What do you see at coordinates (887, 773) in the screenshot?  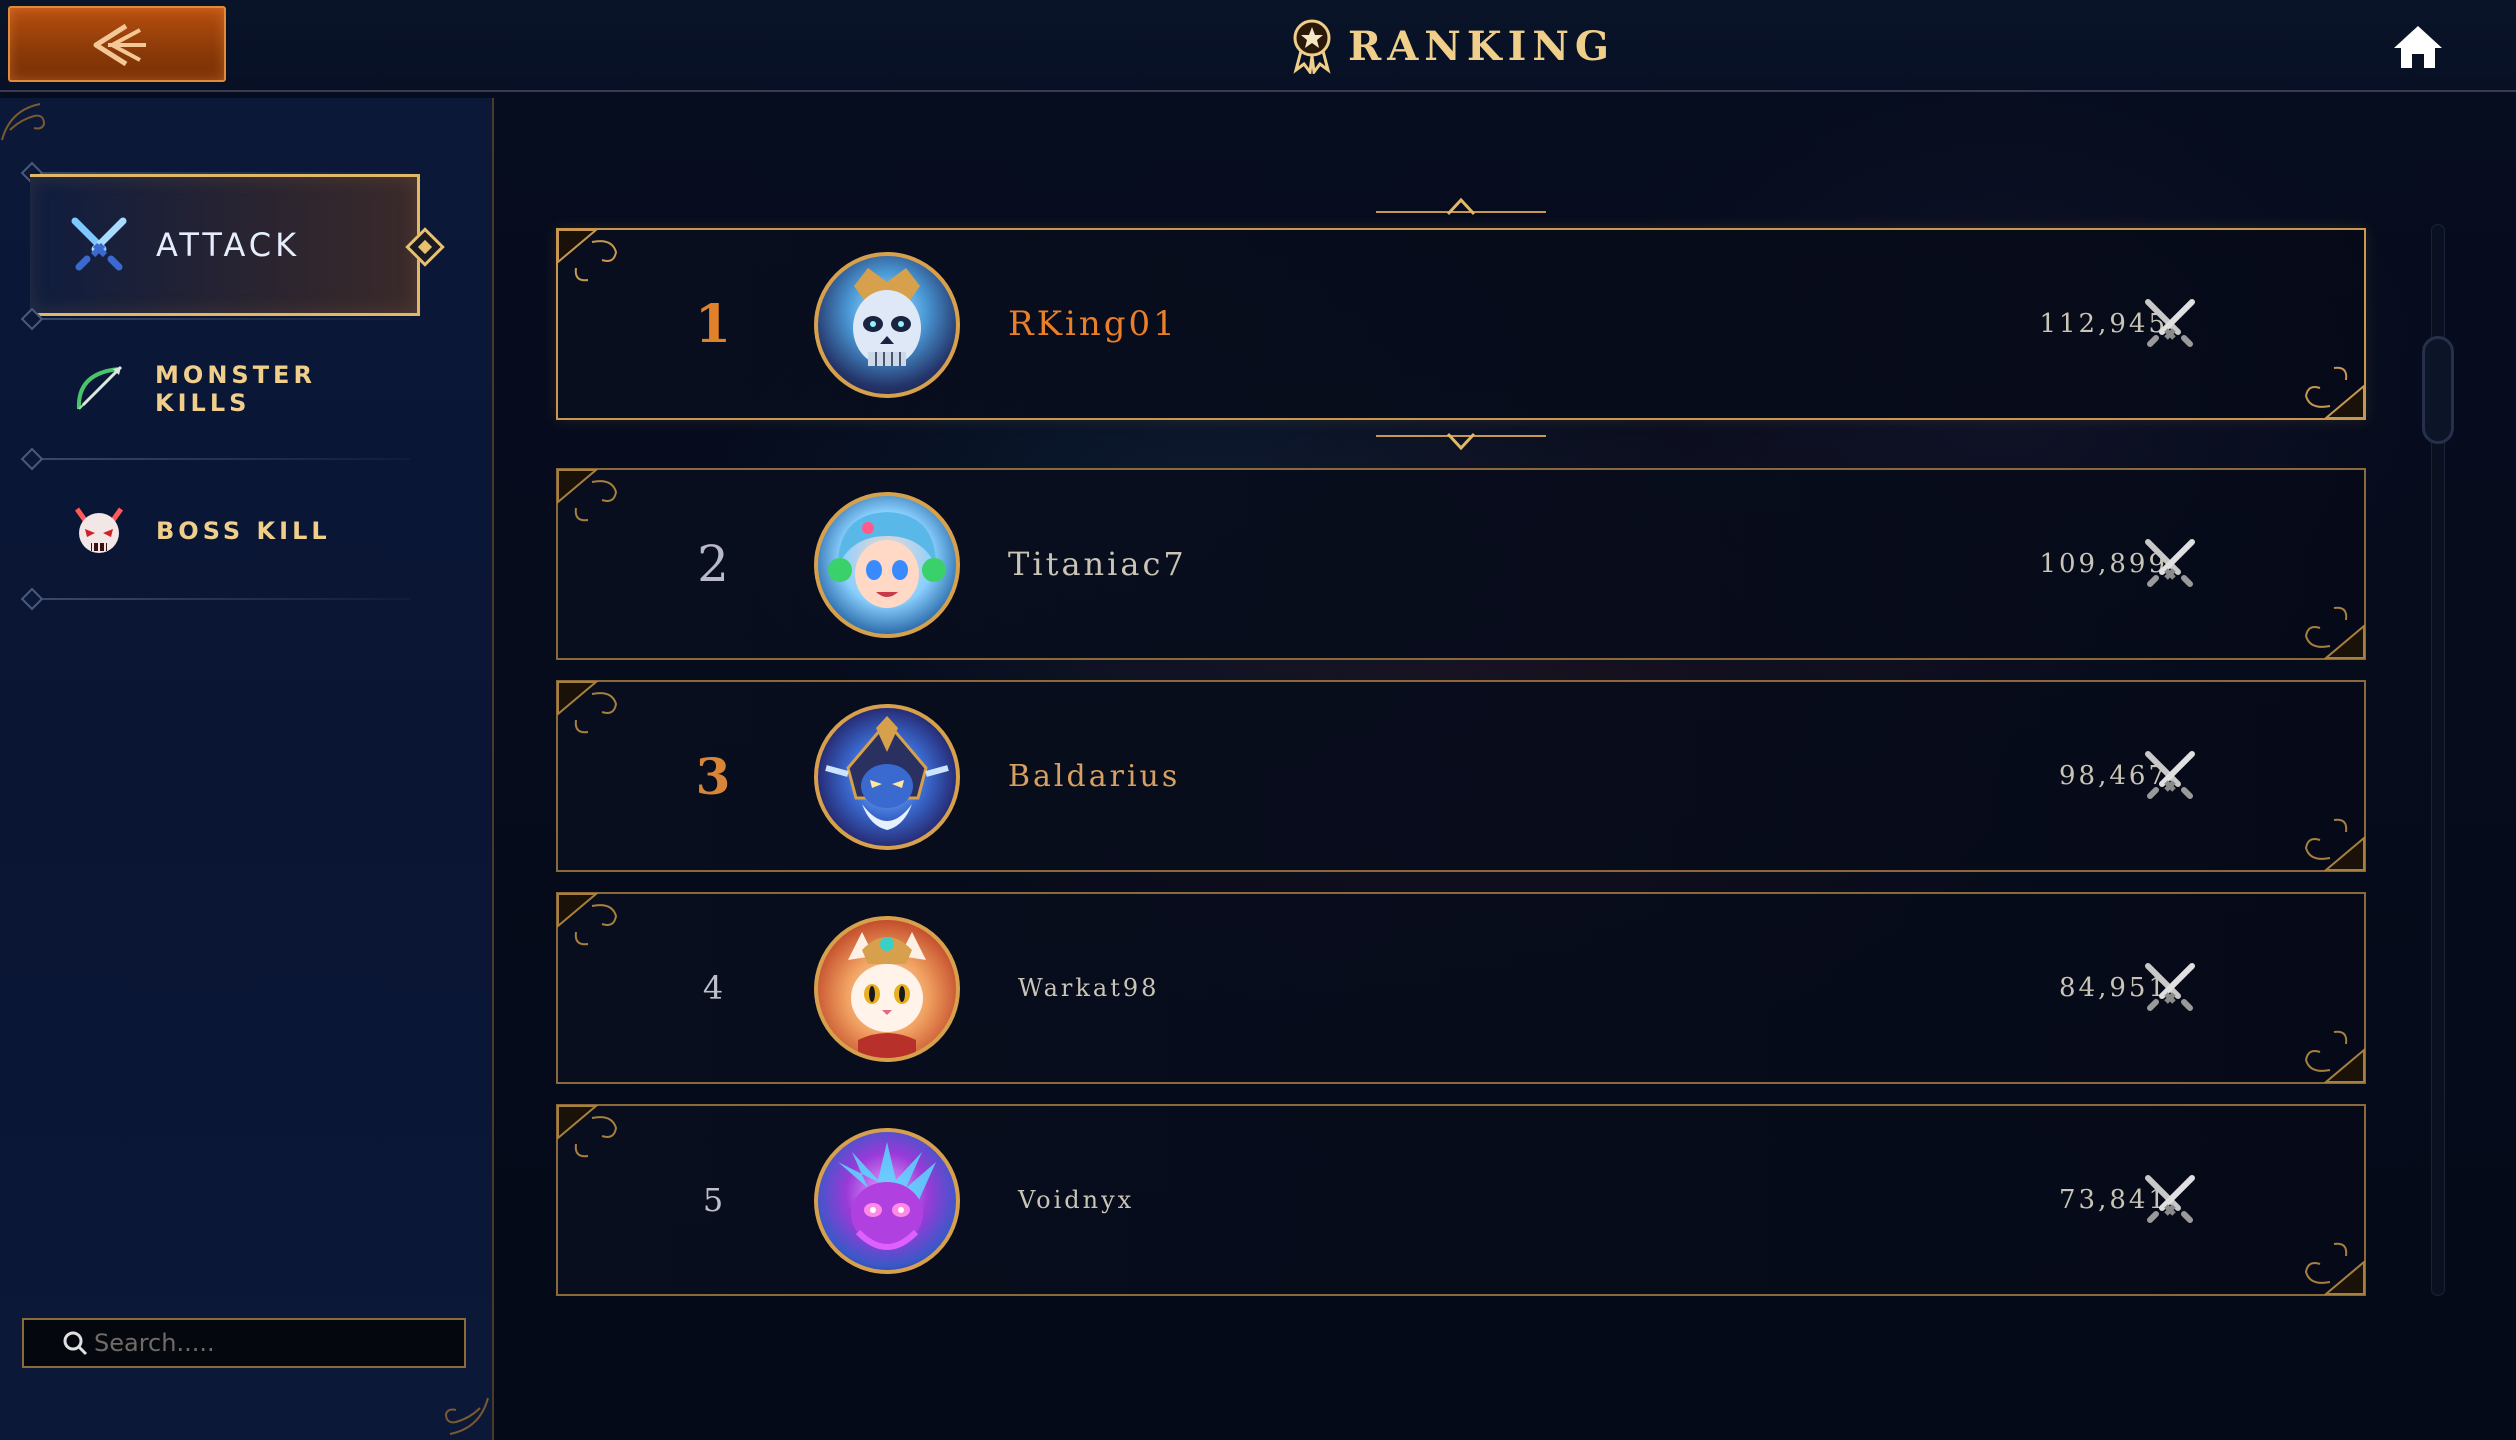 I see `warrior-portrait-icon` at bounding box center [887, 773].